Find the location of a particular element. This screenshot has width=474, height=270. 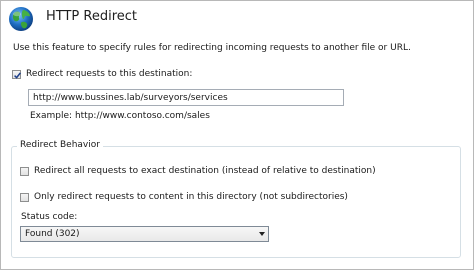

chevron-down-icon is located at coordinates (262, 234).